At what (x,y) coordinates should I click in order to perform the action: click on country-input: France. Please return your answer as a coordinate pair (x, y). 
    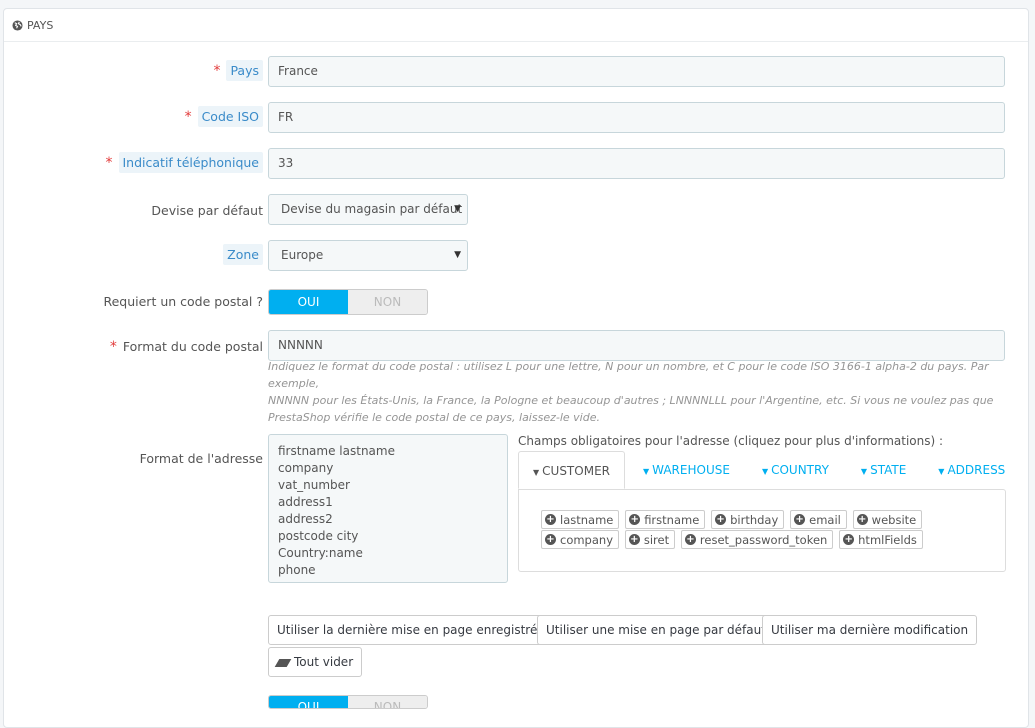
    Looking at the image, I should click on (636, 71).